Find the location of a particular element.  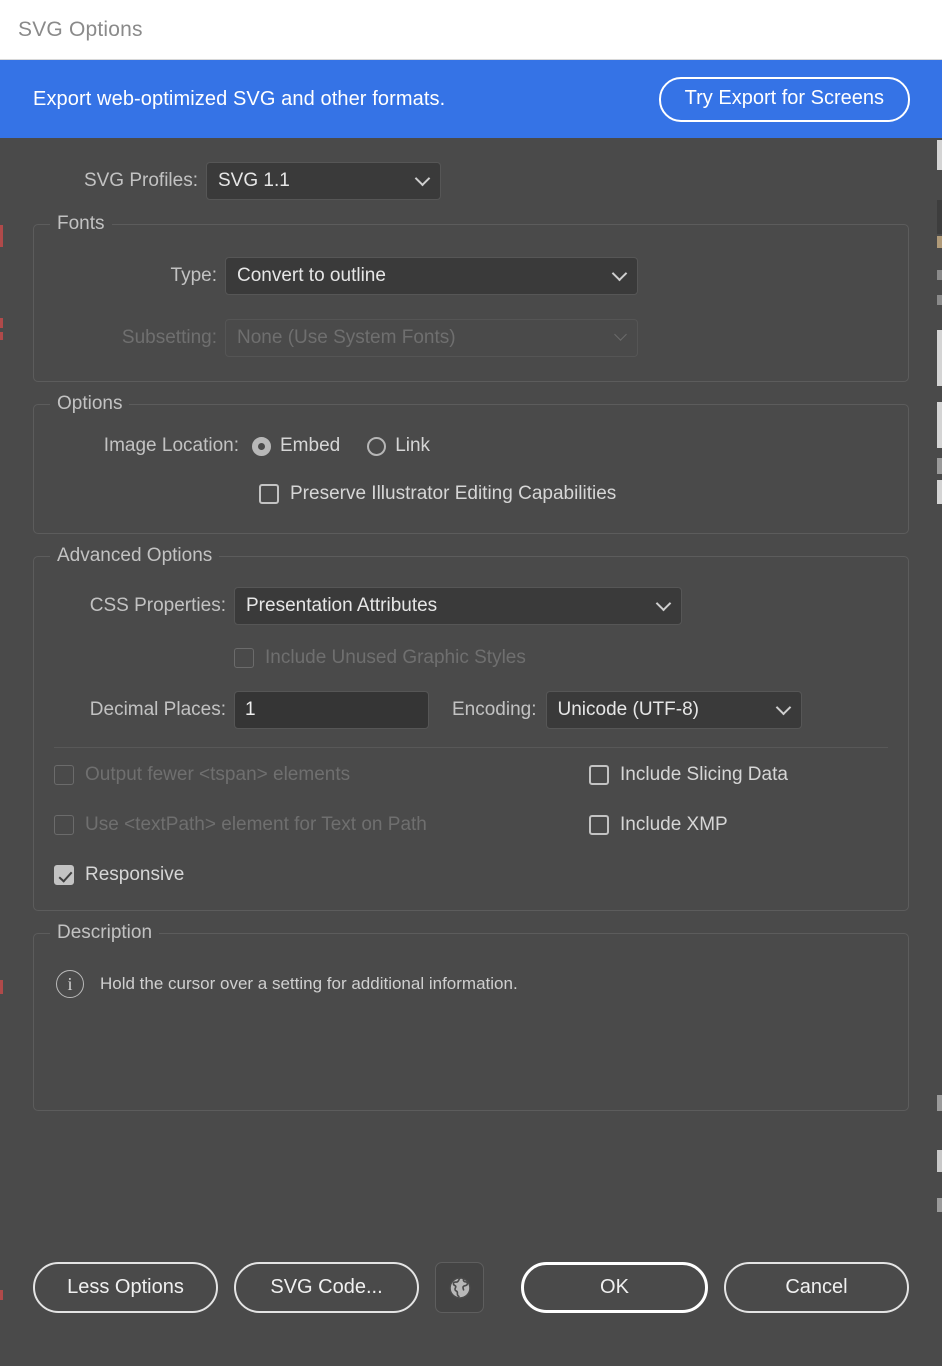

globe-icon-button is located at coordinates (459, 1287).